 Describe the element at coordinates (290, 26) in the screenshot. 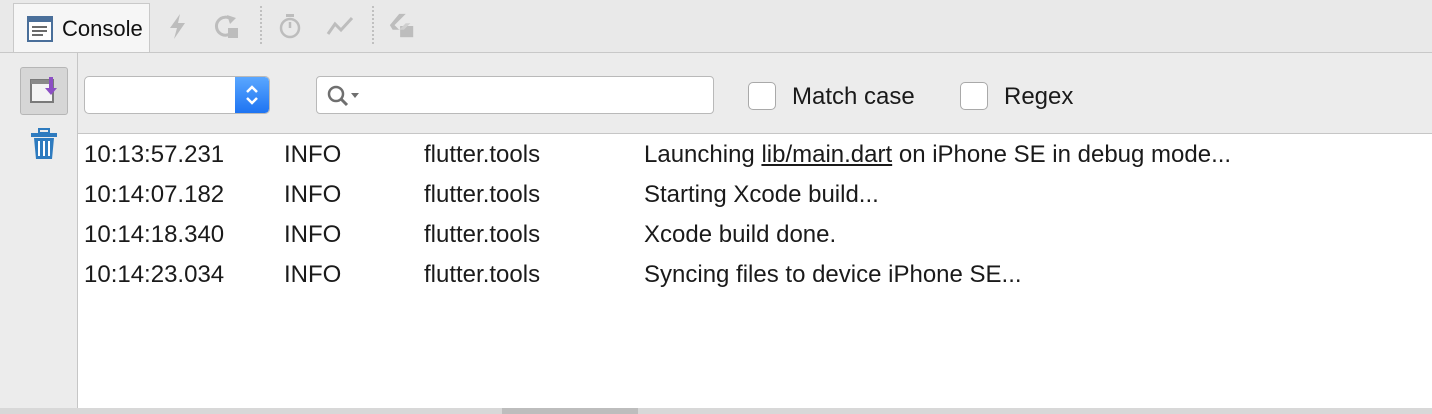

I see `stopwatch-icon` at that location.